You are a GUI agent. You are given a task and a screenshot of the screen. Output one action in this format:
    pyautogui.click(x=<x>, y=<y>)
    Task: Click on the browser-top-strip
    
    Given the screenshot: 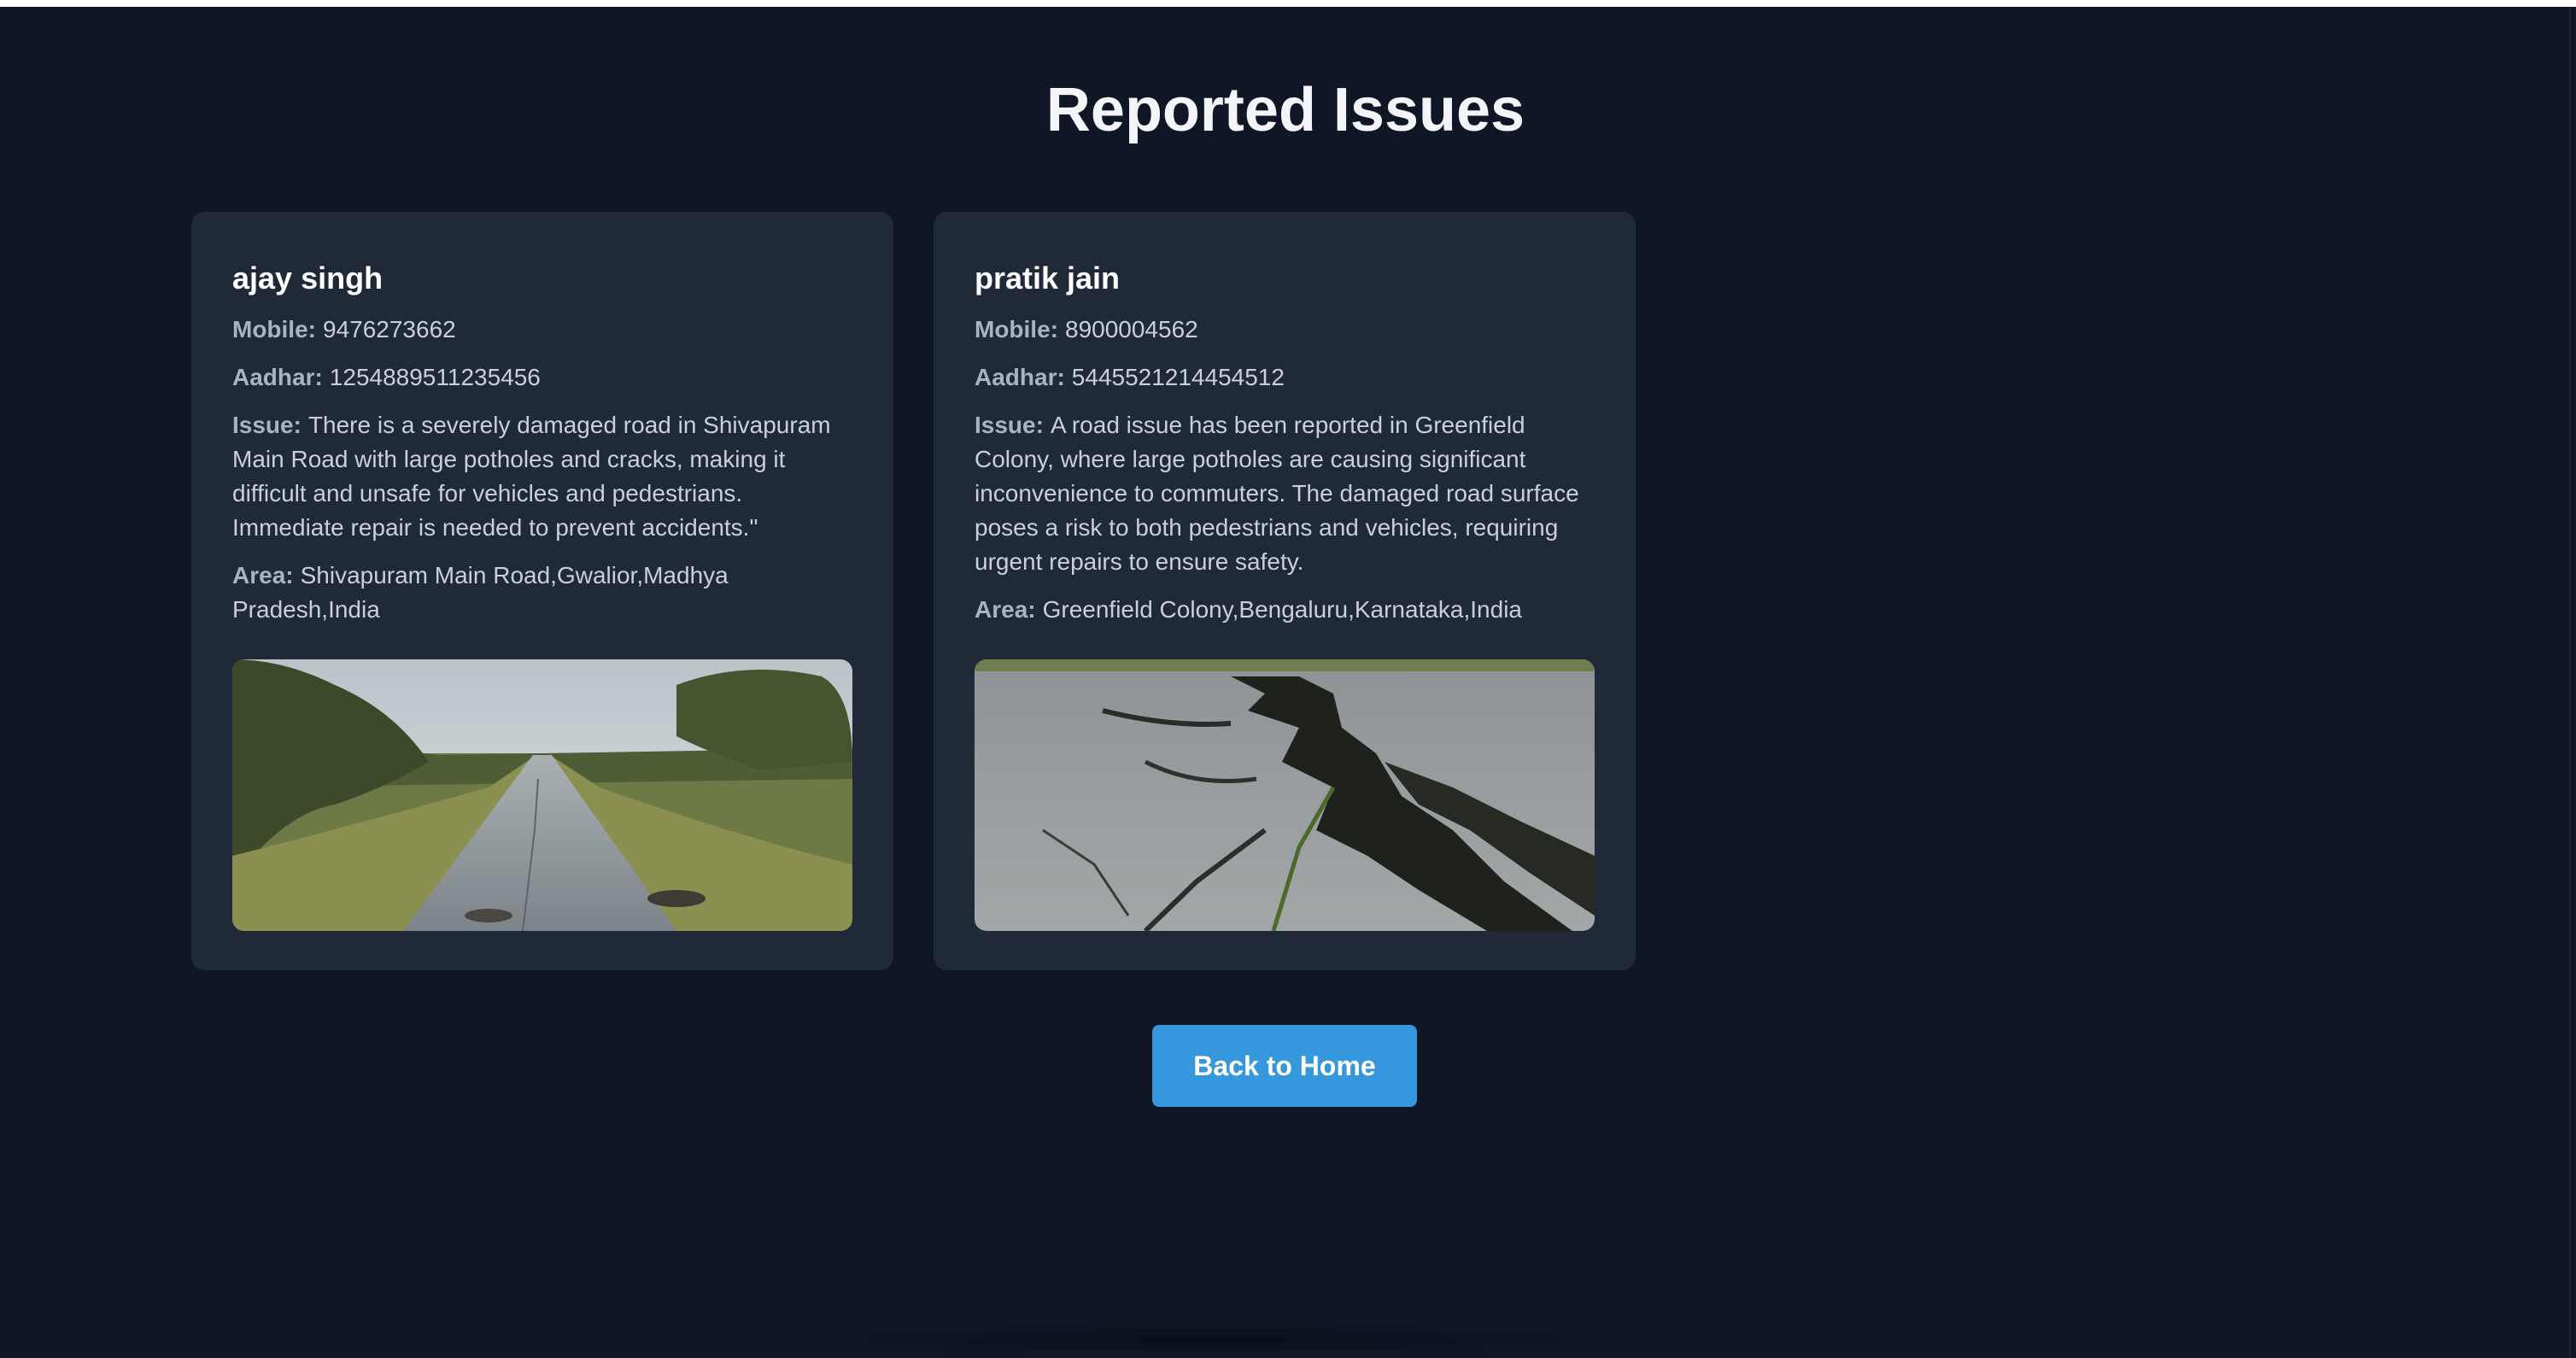 What is the action you would take?
    pyautogui.click(x=1288, y=4)
    